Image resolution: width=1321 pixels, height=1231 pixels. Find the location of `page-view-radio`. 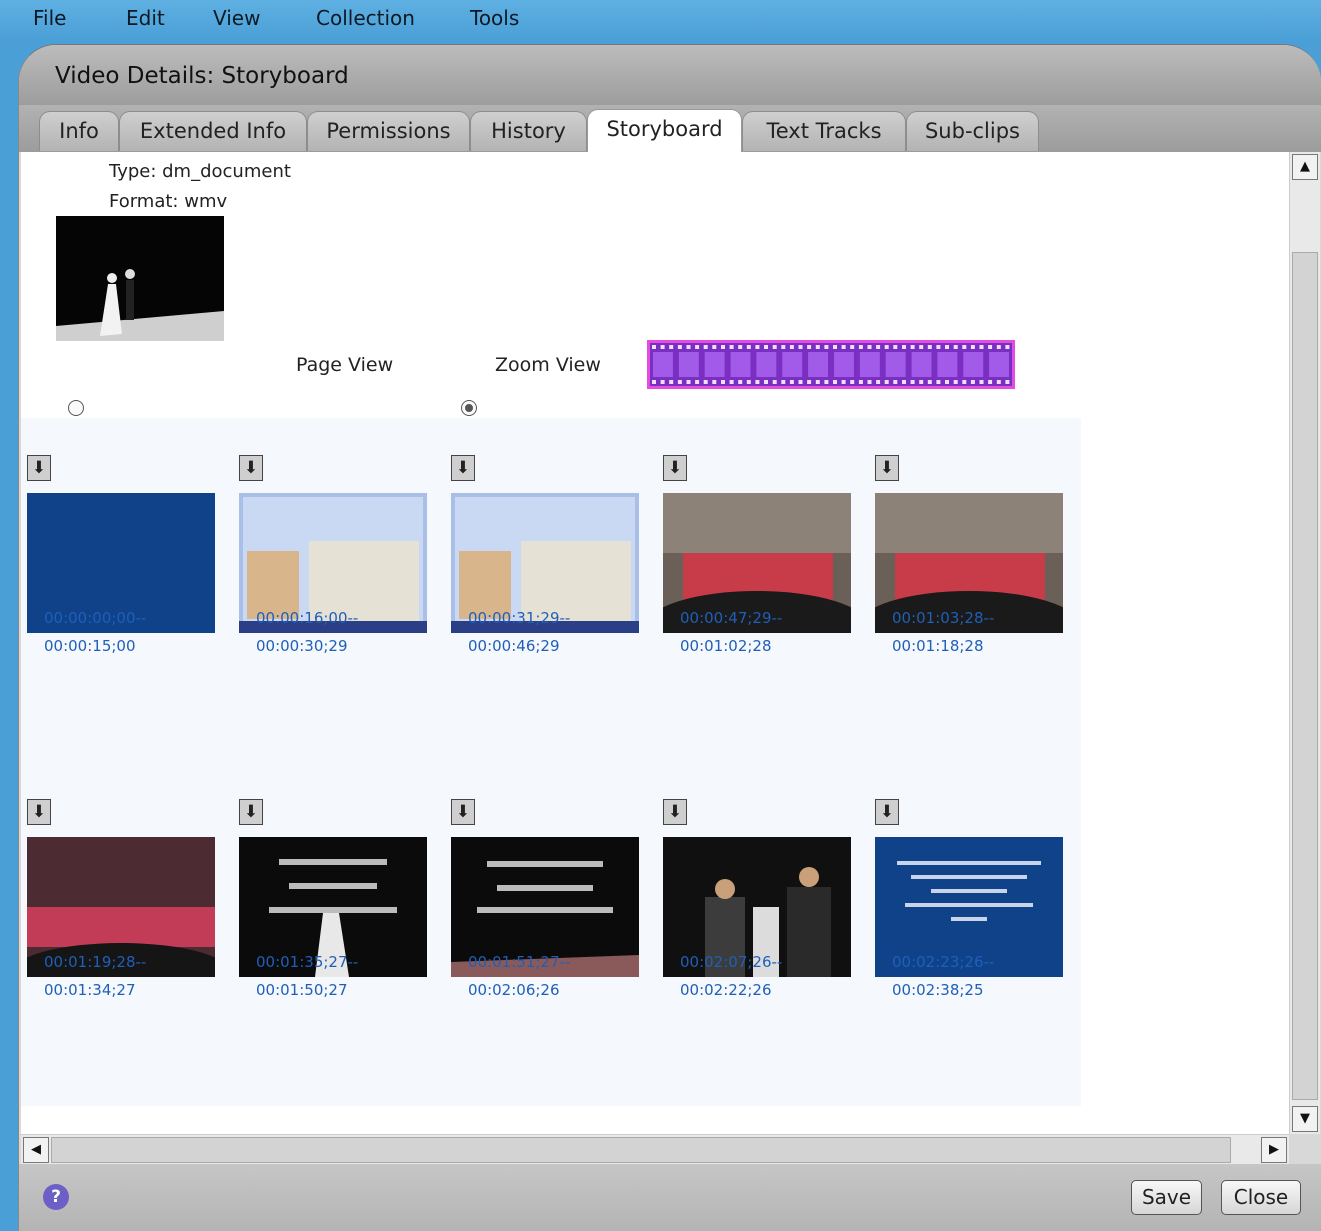

page-view-radio is located at coordinates (76, 408).